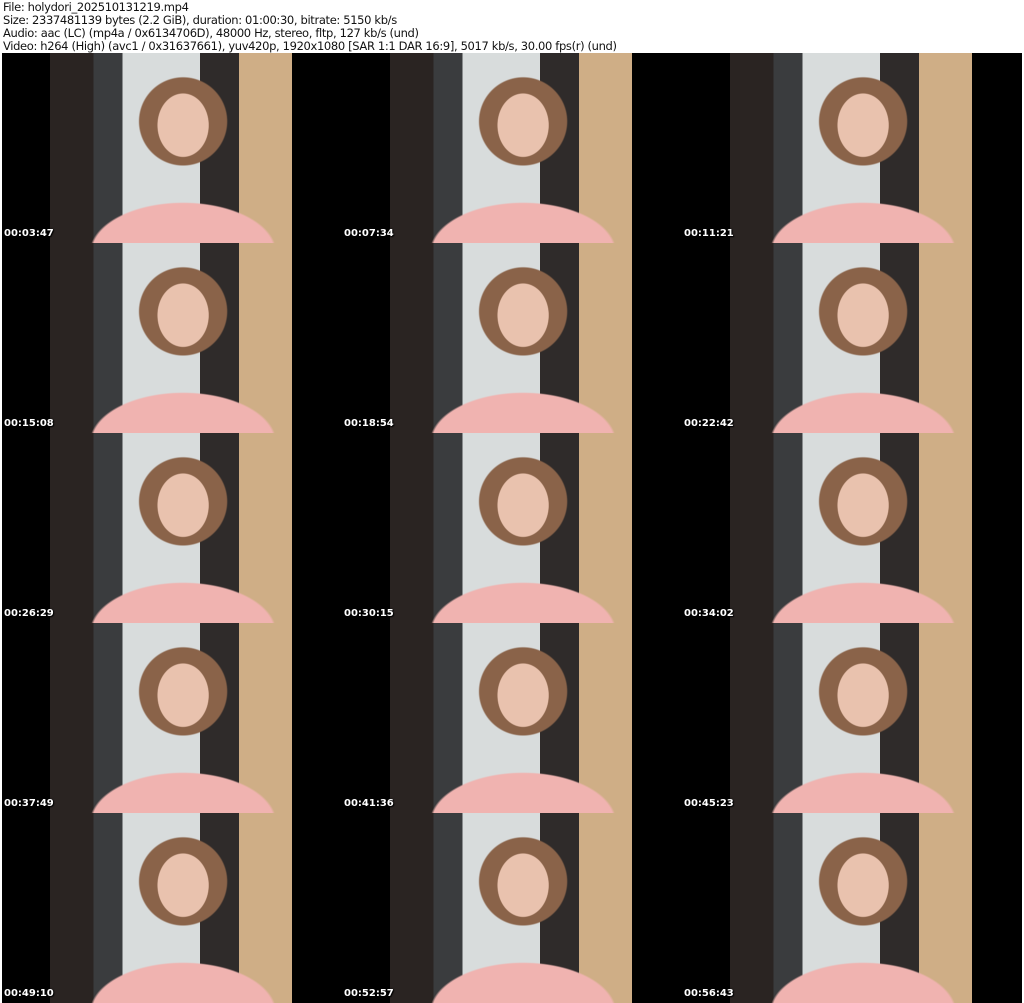 Image resolution: width=1024 pixels, height=1003 pixels. I want to click on timestamp: 00:41:36, so click(369, 803).